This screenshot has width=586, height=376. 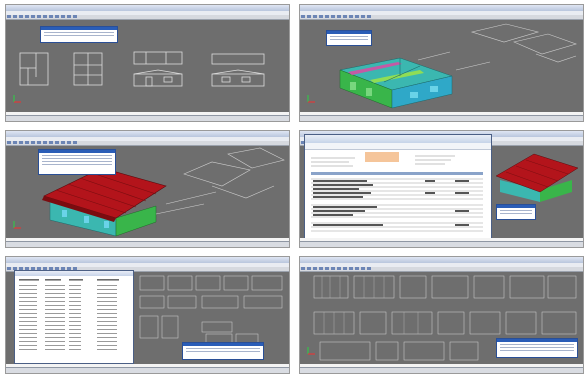 I want to click on company-logo, so click(x=382, y=157).